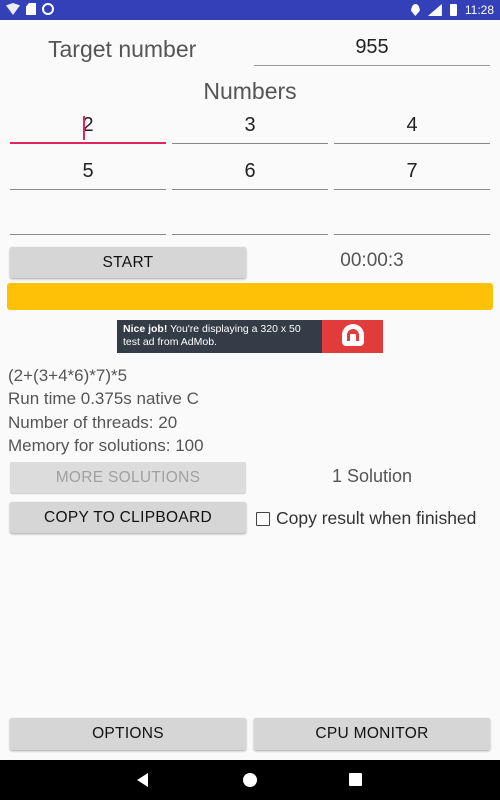 The width and height of the screenshot is (500, 800). What do you see at coordinates (88, 129) in the screenshot?
I see `number-field-1: 2` at bounding box center [88, 129].